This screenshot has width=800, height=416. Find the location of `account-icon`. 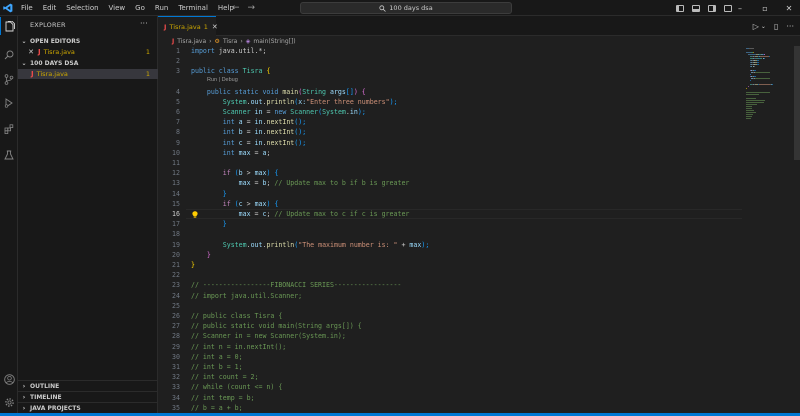

account-icon is located at coordinates (9, 379).